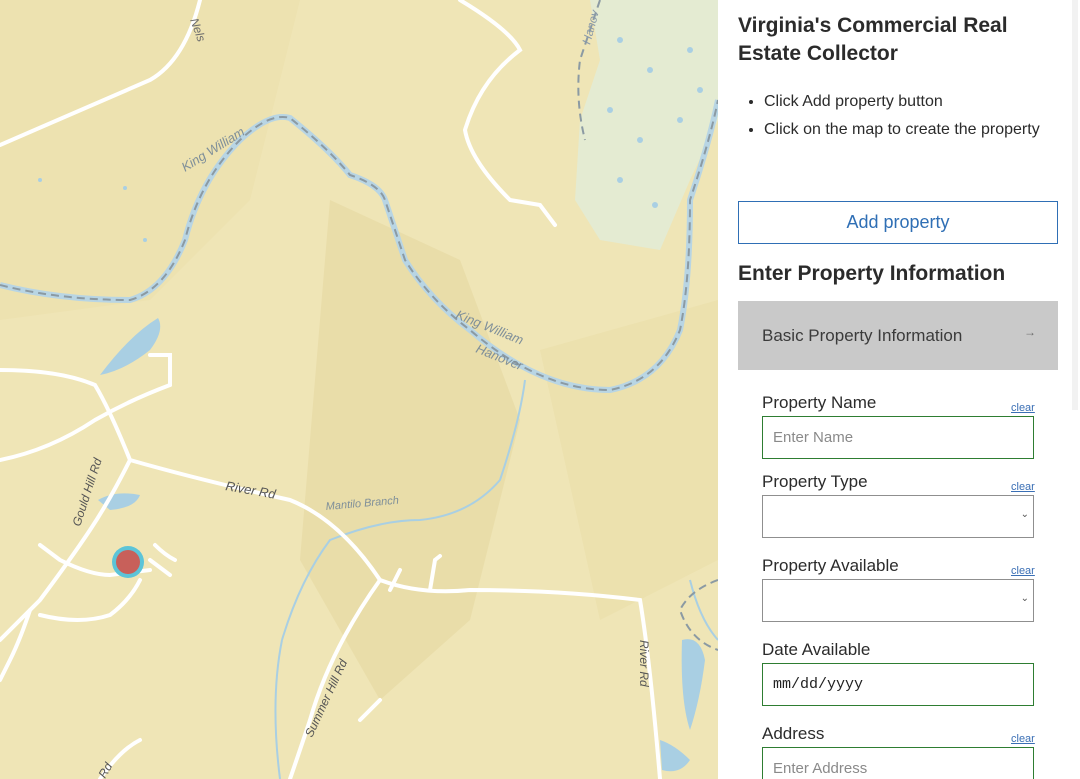 The height and width of the screenshot is (779, 1080). I want to click on instruction-step: Click on the map to create the property, so click(914, 130).